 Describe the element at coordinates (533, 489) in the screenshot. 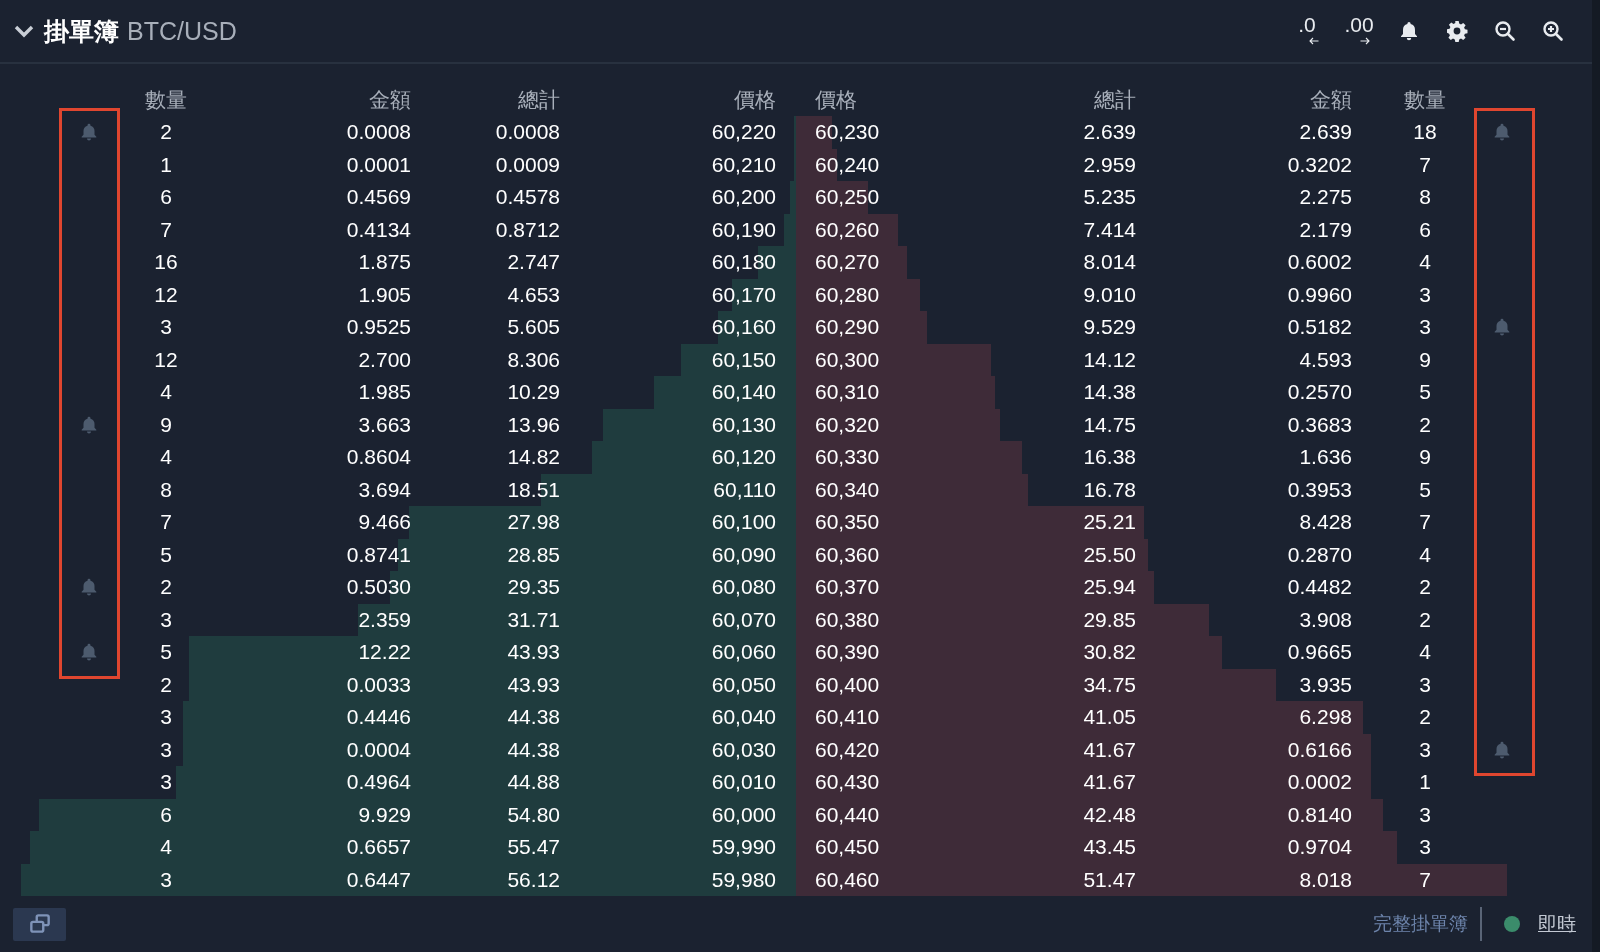

I see `total-cell-text: 18.51` at that location.